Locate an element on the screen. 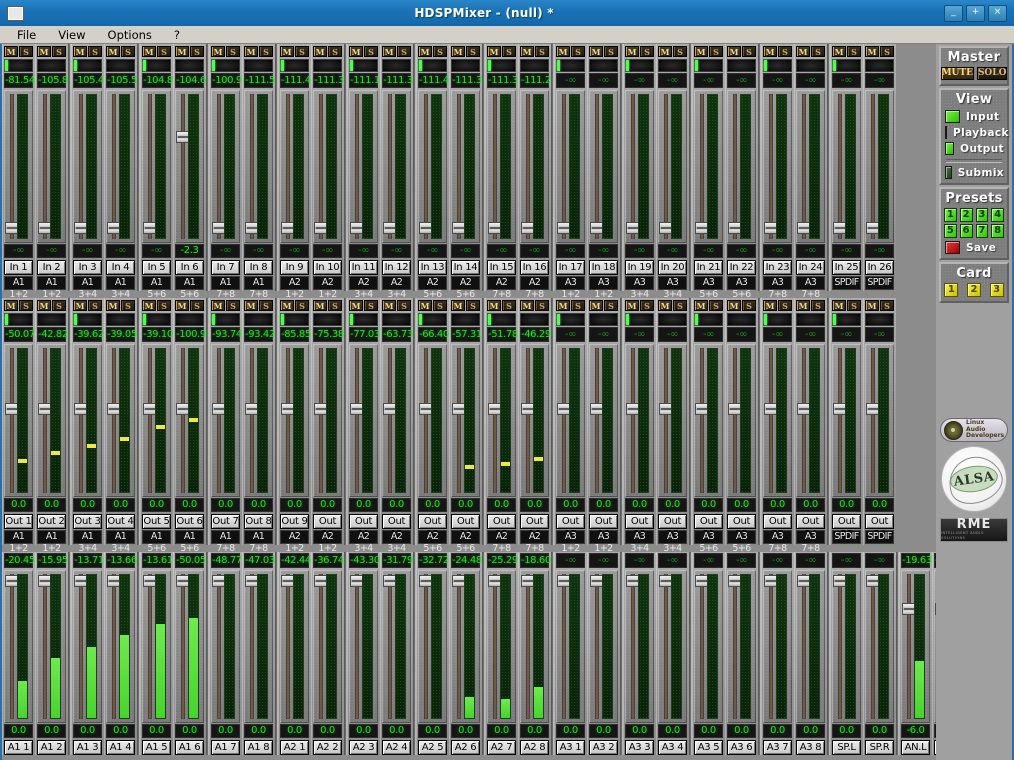 This screenshot has height=760, width=1014. channel-name-button: In 1 is located at coordinates (18, 267).